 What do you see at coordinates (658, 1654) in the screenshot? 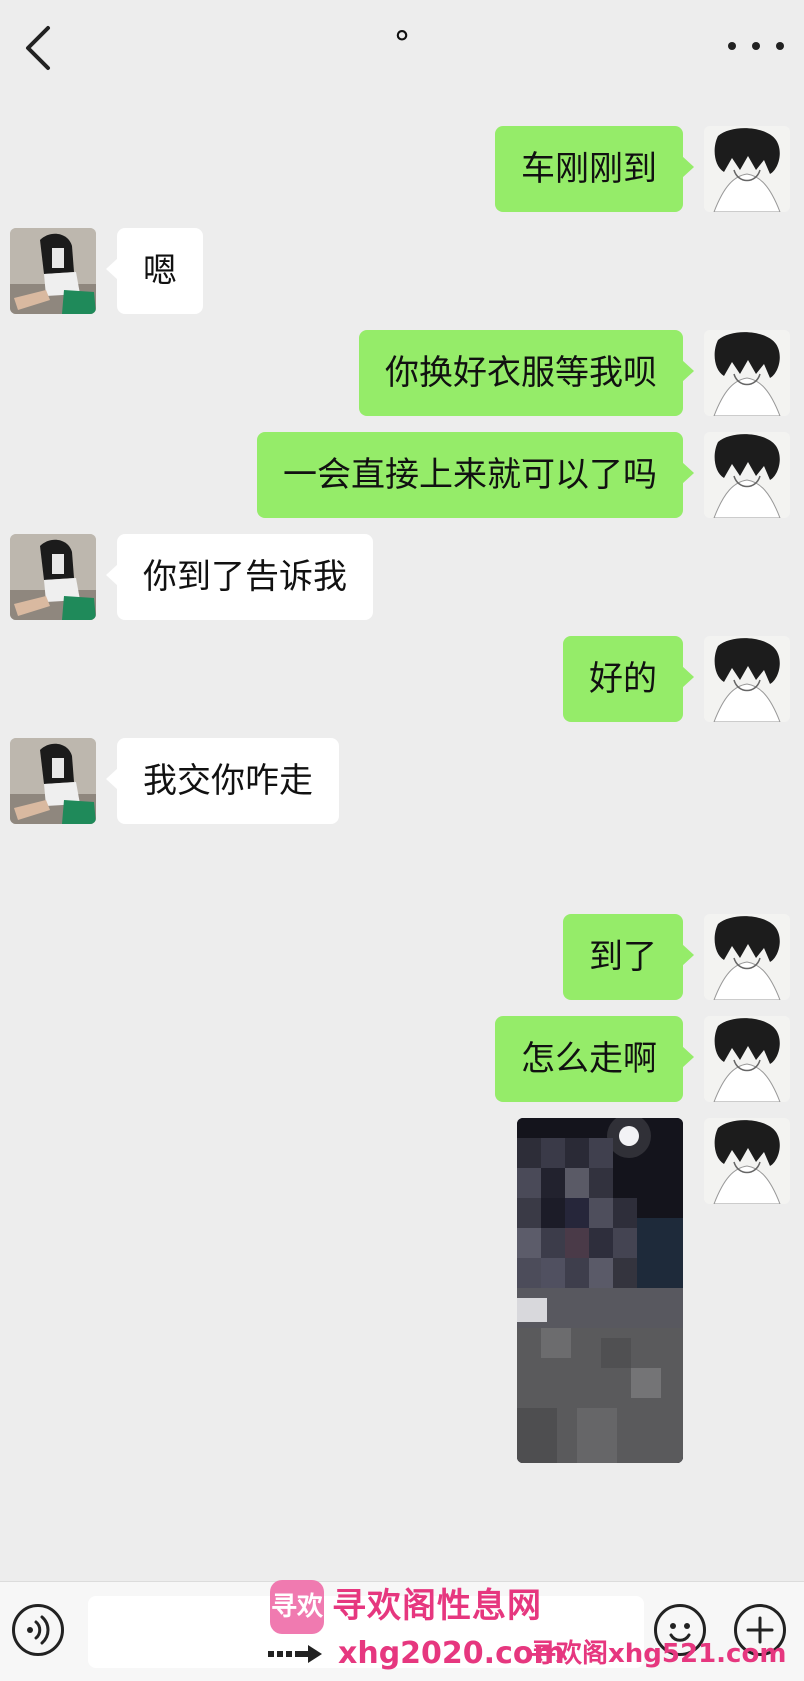
I see `watermark-url-secondary: 寻欢阁xhg521.com` at bounding box center [658, 1654].